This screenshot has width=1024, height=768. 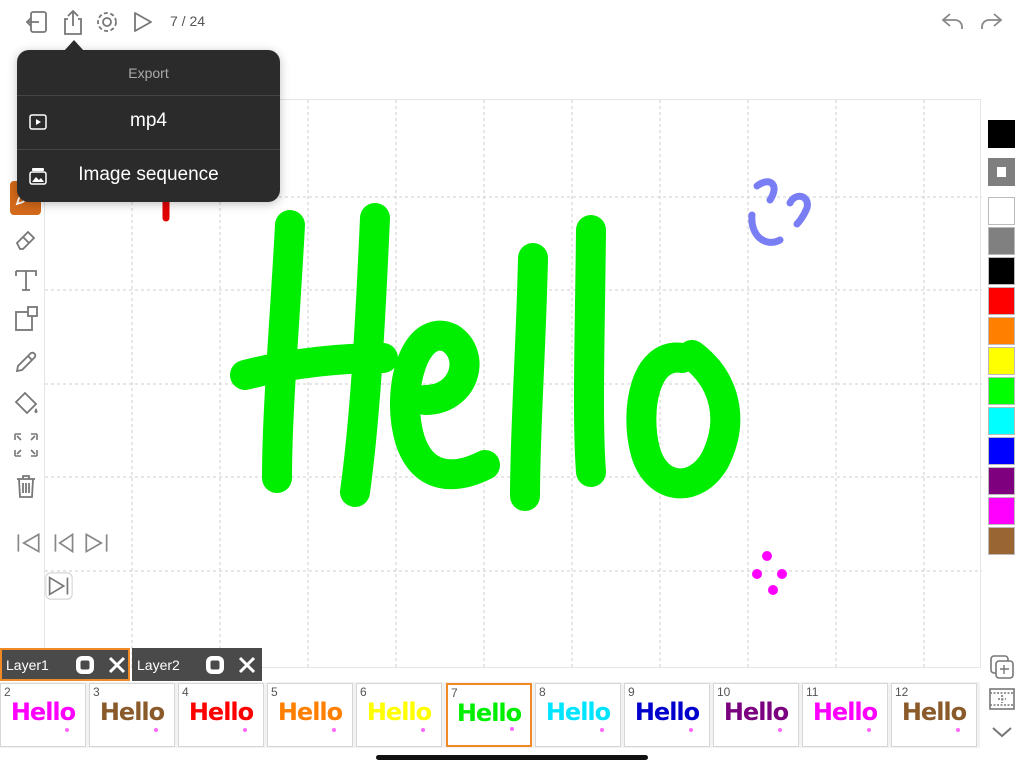 I want to click on frame-number: 11, so click(x=812, y=692).